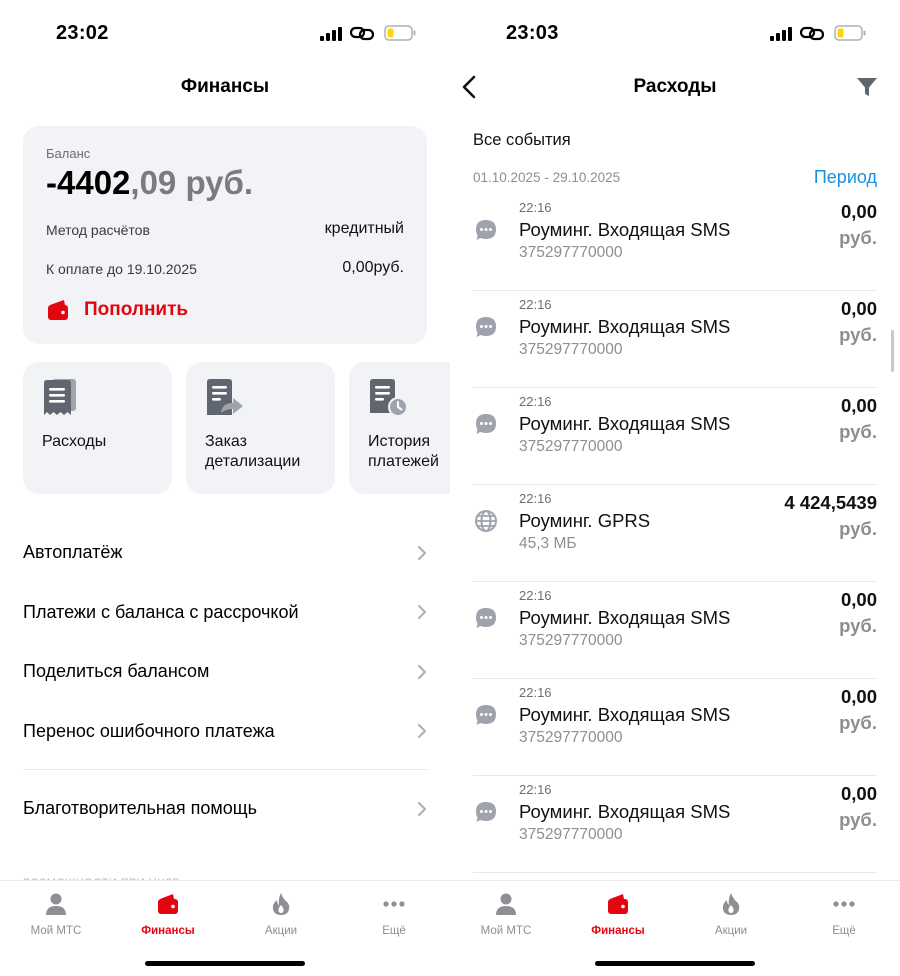 The width and height of the screenshot is (900, 976). What do you see at coordinates (253, 451) in the screenshot?
I see `tile-order-details-label: Заказ детализации` at bounding box center [253, 451].